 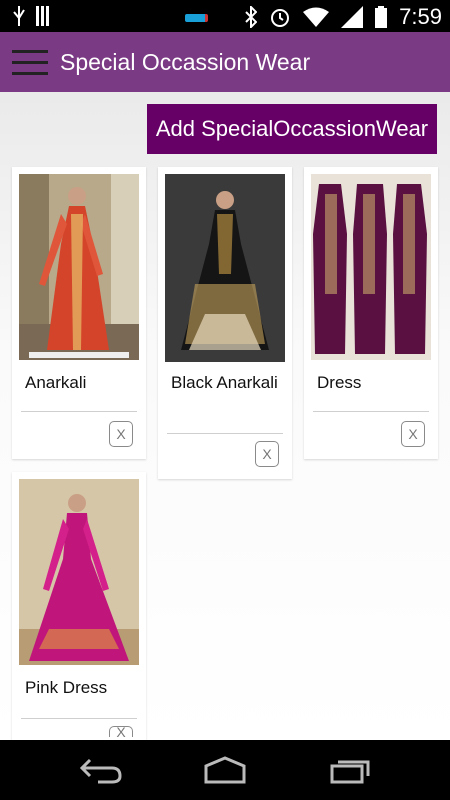 I want to click on page-title: Special Occassion Wear, so click(x=185, y=62).